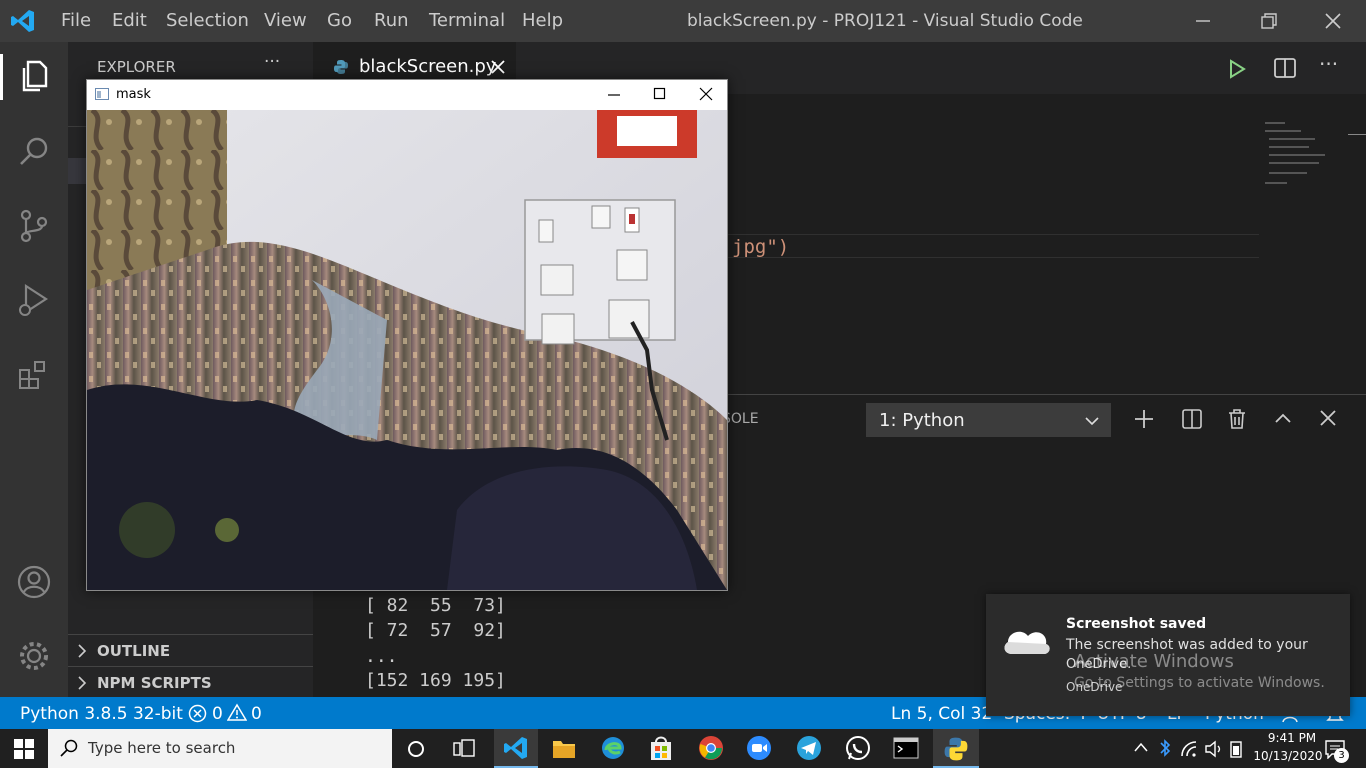 This screenshot has width=1366, height=768. I want to click on file-explorer-icon, so click(564, 748).